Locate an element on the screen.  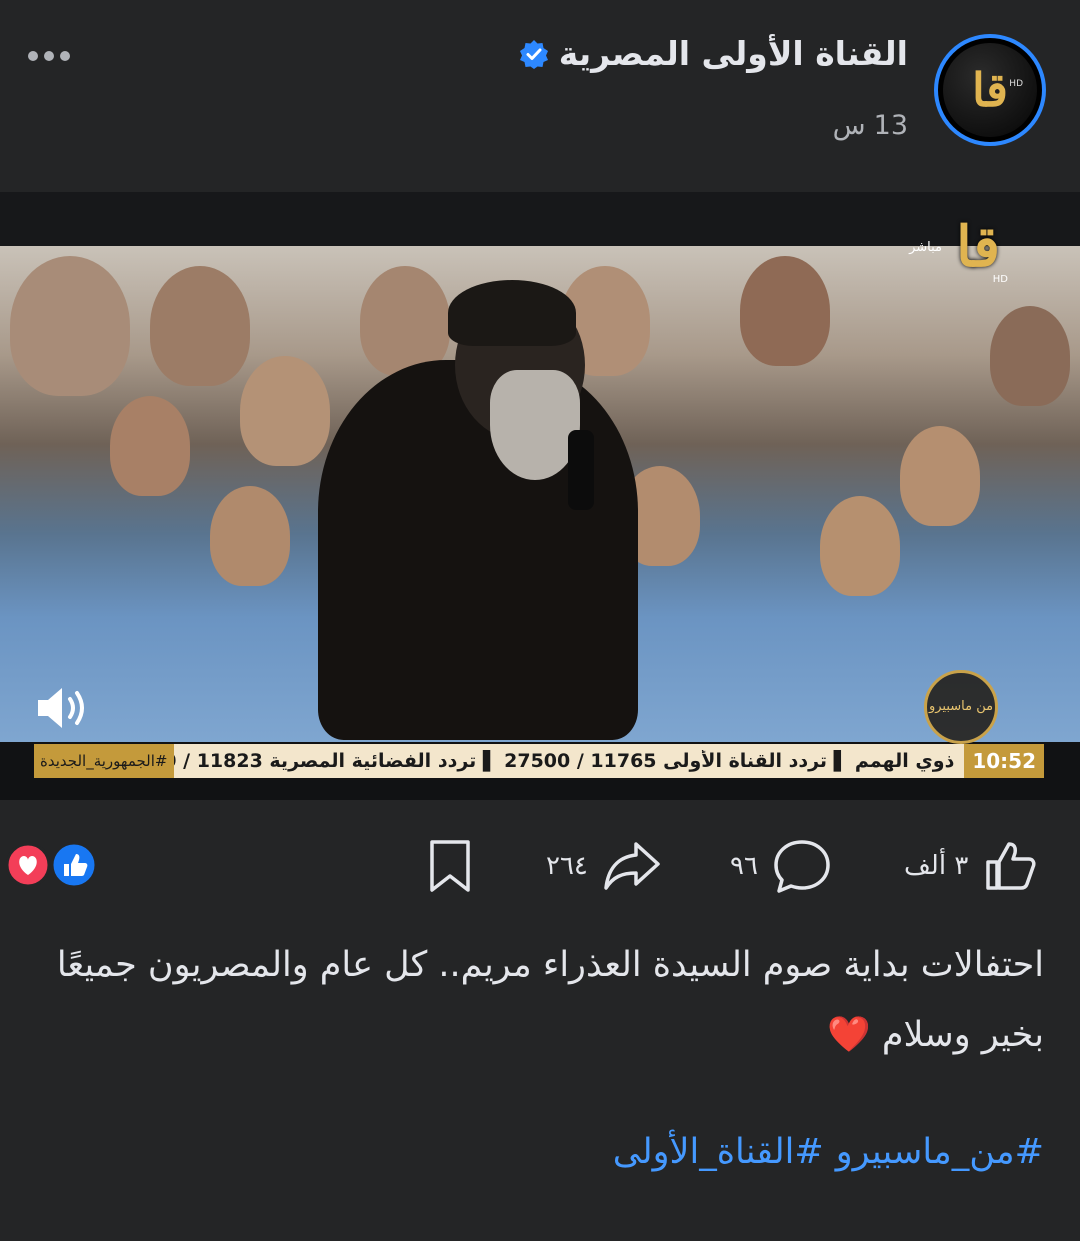
comment-count: ٩٦ is located at coordinates (744, 866).